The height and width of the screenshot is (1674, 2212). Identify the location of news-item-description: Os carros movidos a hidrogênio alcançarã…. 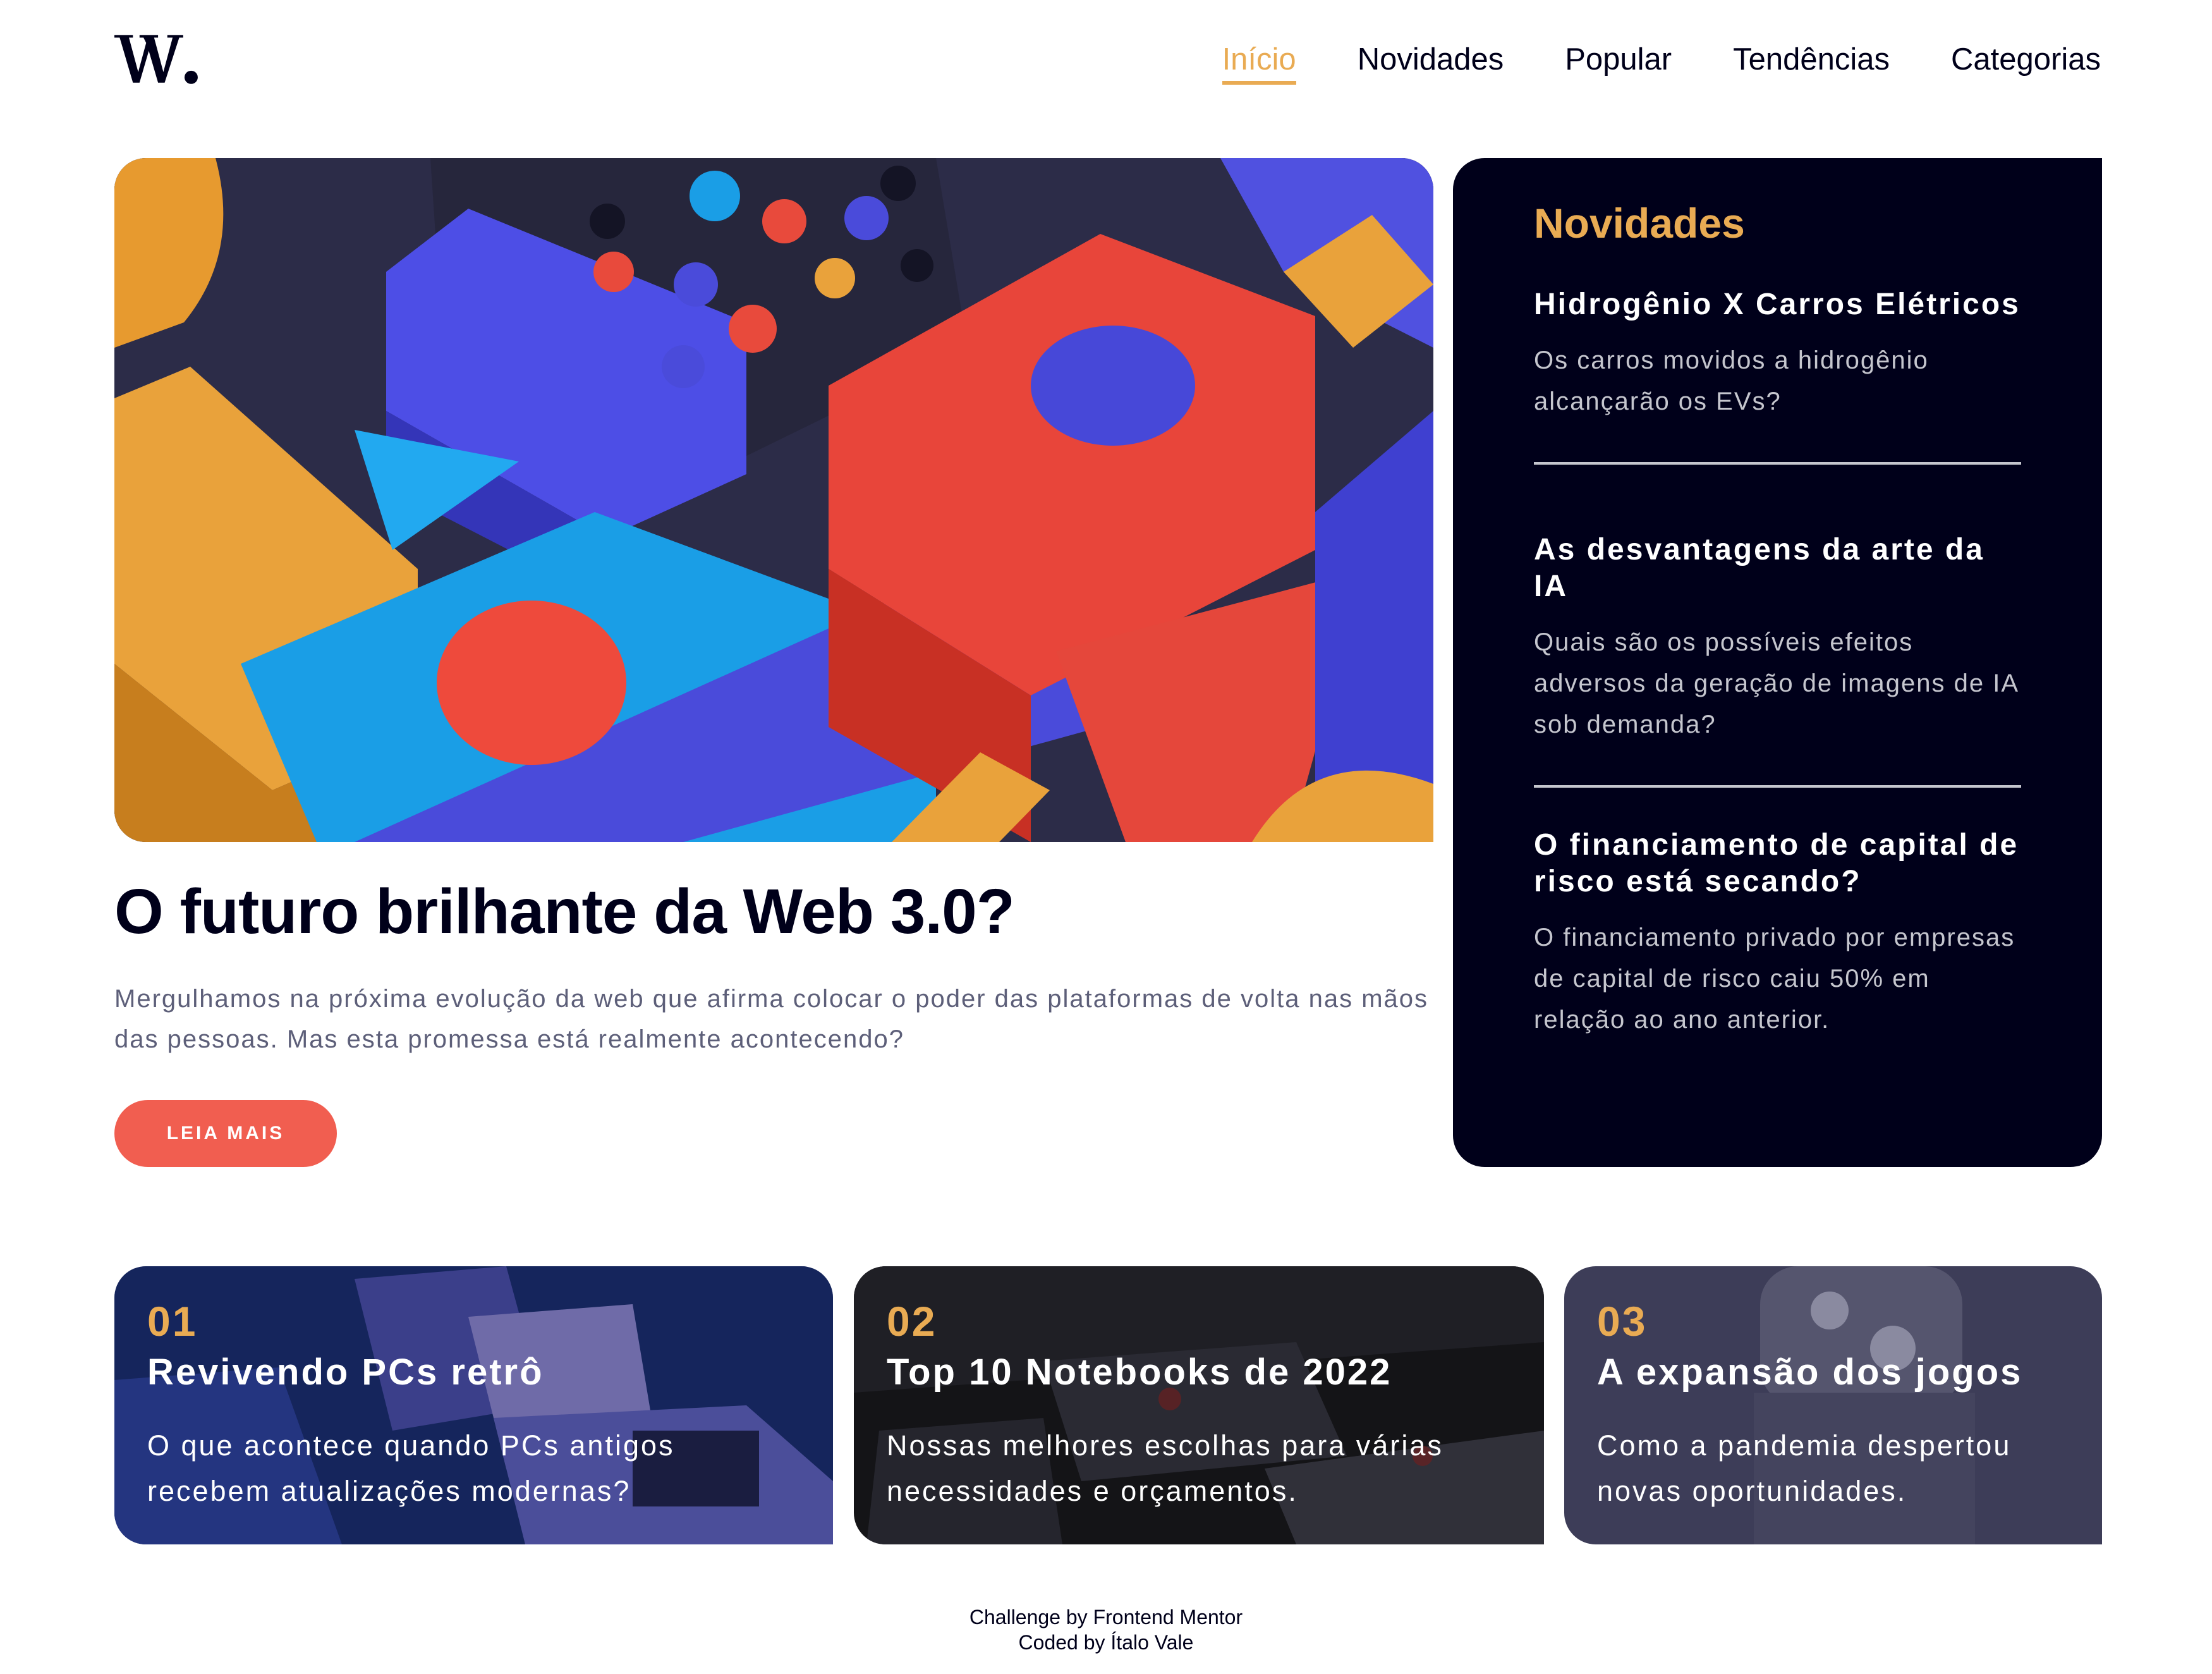
(1731, 380).